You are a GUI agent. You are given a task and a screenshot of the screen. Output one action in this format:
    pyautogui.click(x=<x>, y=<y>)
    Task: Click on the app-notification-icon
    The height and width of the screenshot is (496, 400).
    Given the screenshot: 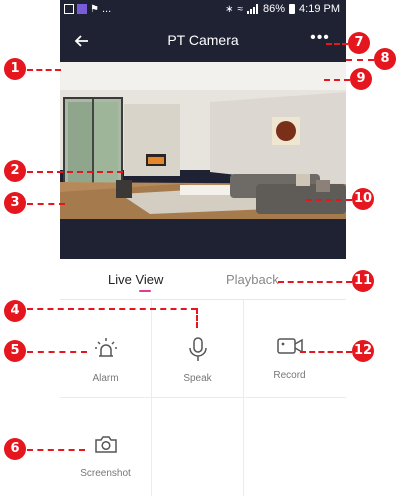 What is the action you would take?
    pyautogui.click(x=82, y=9)
    